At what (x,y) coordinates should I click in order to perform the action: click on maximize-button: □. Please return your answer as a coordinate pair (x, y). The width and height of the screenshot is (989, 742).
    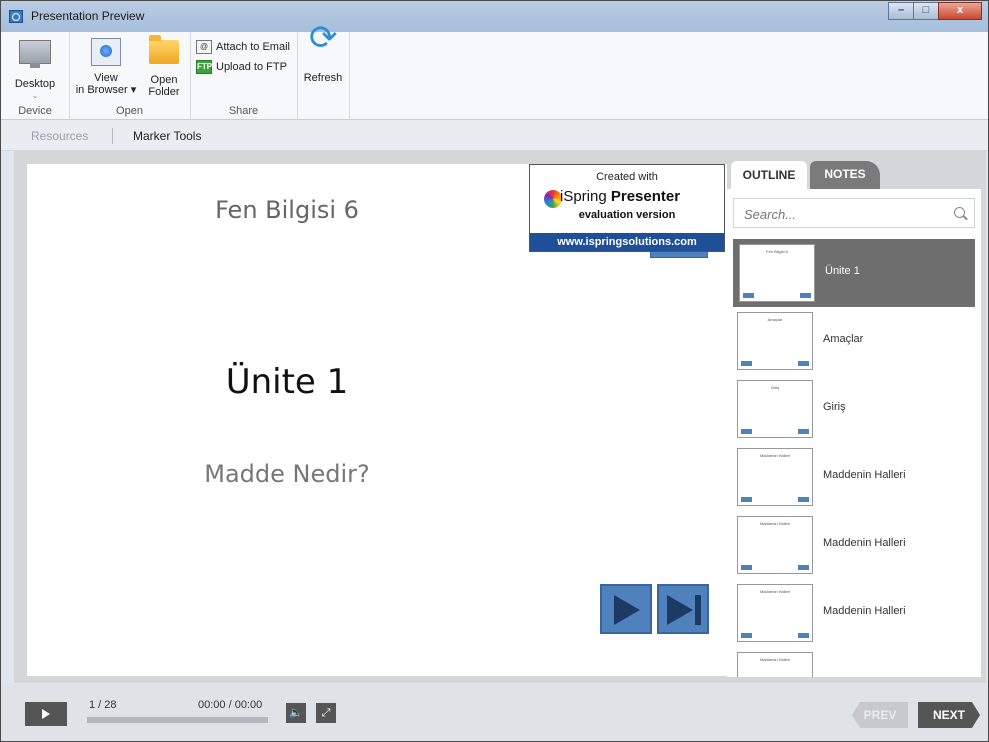
    Looking at the image, I should click on (926, 11).